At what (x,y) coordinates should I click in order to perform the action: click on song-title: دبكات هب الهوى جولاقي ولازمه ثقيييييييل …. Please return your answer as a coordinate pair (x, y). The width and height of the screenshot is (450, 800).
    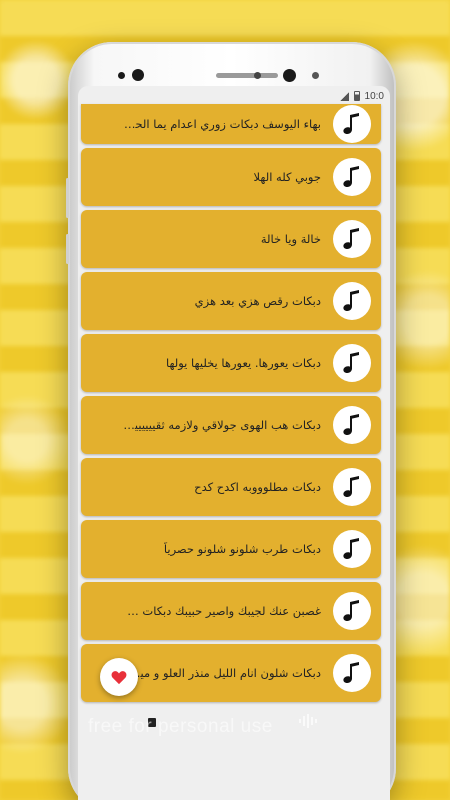
    Looking at the image, I should click on (221, 425).